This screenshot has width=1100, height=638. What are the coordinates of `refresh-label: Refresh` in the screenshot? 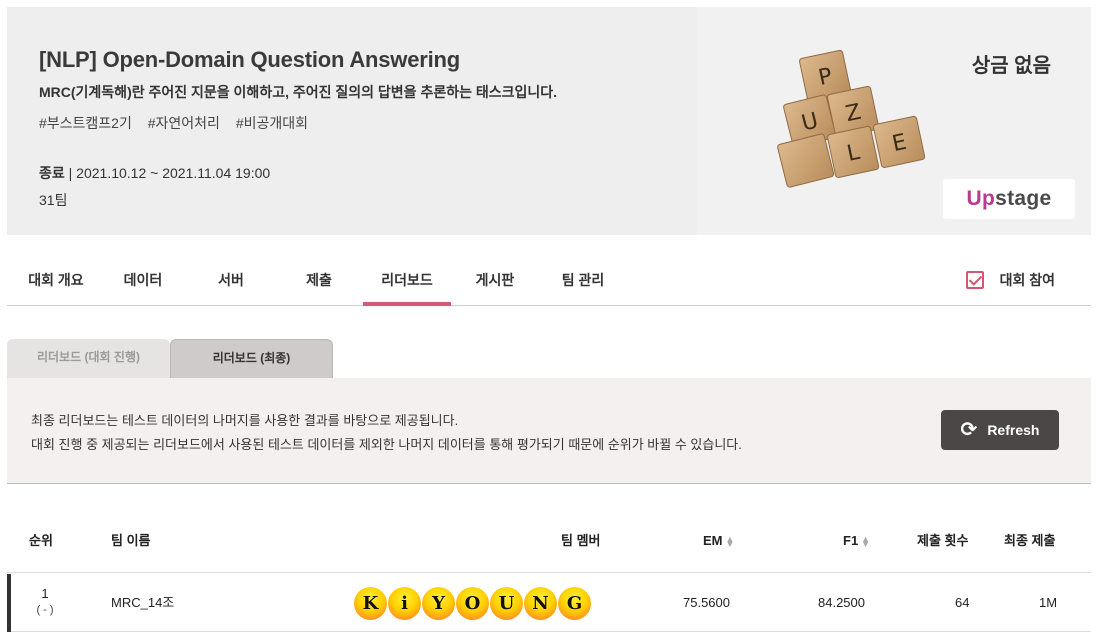 It's located at (1013, 430).